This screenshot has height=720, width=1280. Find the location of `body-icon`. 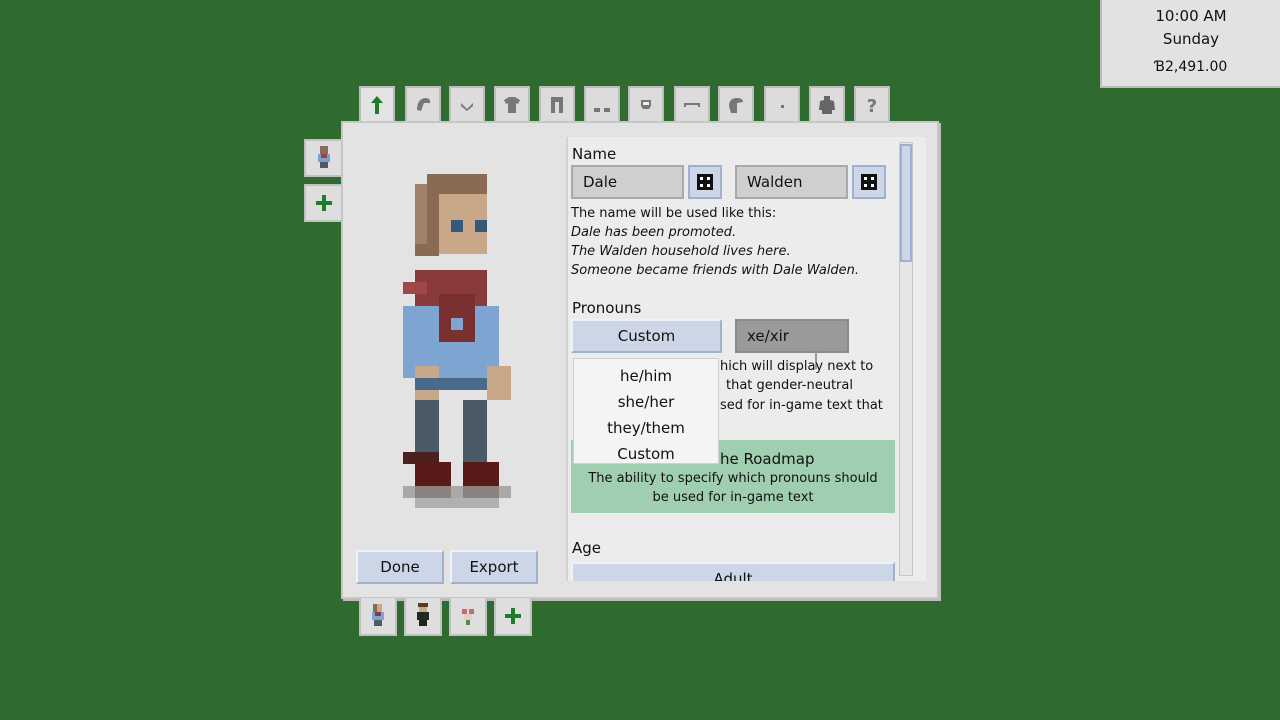

body-icon is located at coordinates (377, 105).